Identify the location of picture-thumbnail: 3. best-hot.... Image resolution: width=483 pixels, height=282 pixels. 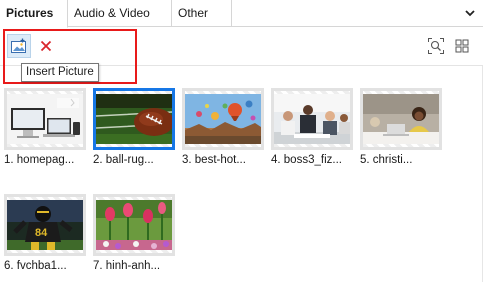
(224, 127).